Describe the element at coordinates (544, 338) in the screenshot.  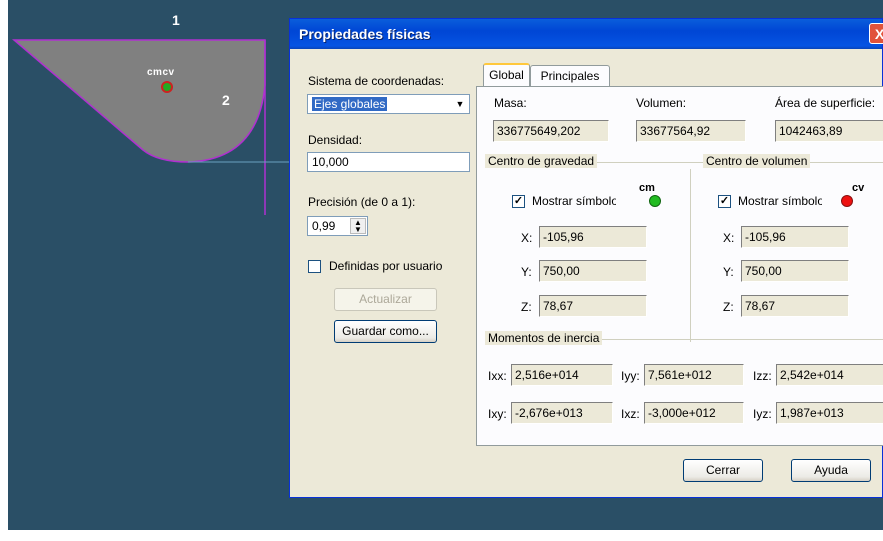
I see `inertia-group-label: Momentos de inercia` at that location.